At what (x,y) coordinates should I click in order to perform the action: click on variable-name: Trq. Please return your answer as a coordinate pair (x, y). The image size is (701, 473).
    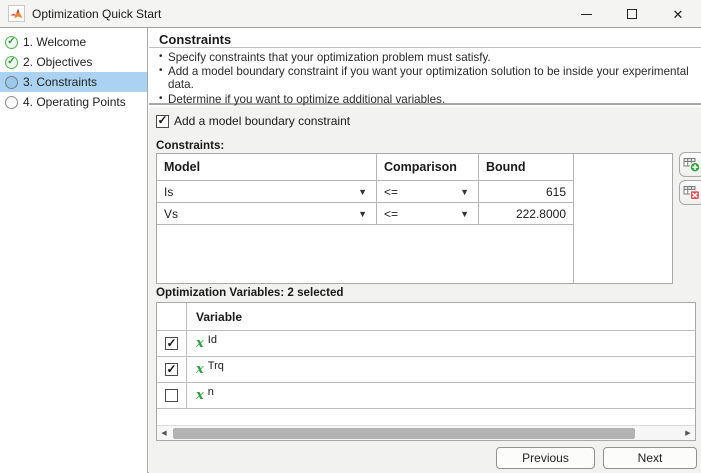
    Looking at the image, I should click on (215, 366).